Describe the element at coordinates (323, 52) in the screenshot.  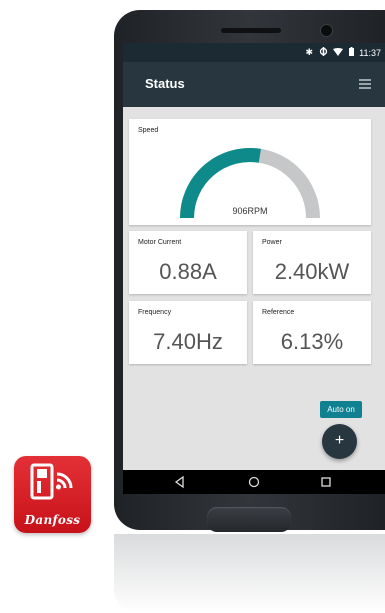
I see `nfc-icon` at that location.